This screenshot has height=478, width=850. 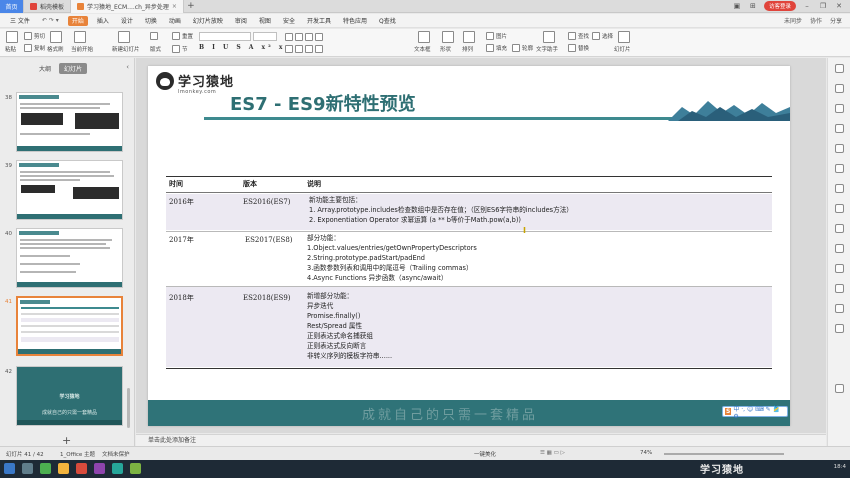 What do you see at coordinates (319, 21) in the screenshot?
I see `menu-dev-tools: 开发工具` at bounding box center [319, 21].